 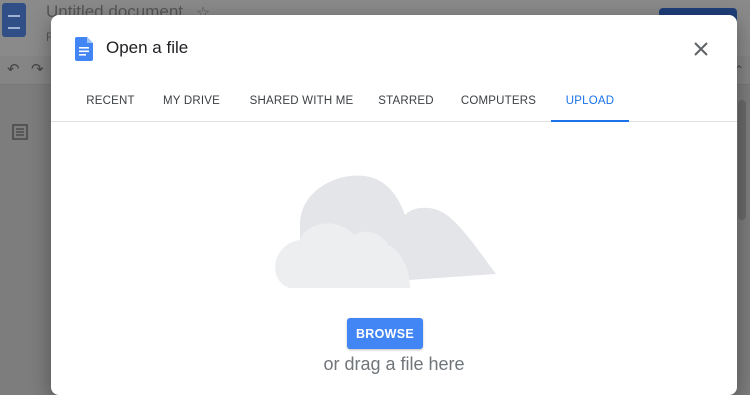 I want to click on outline-icon, so click(x=20, y=132).